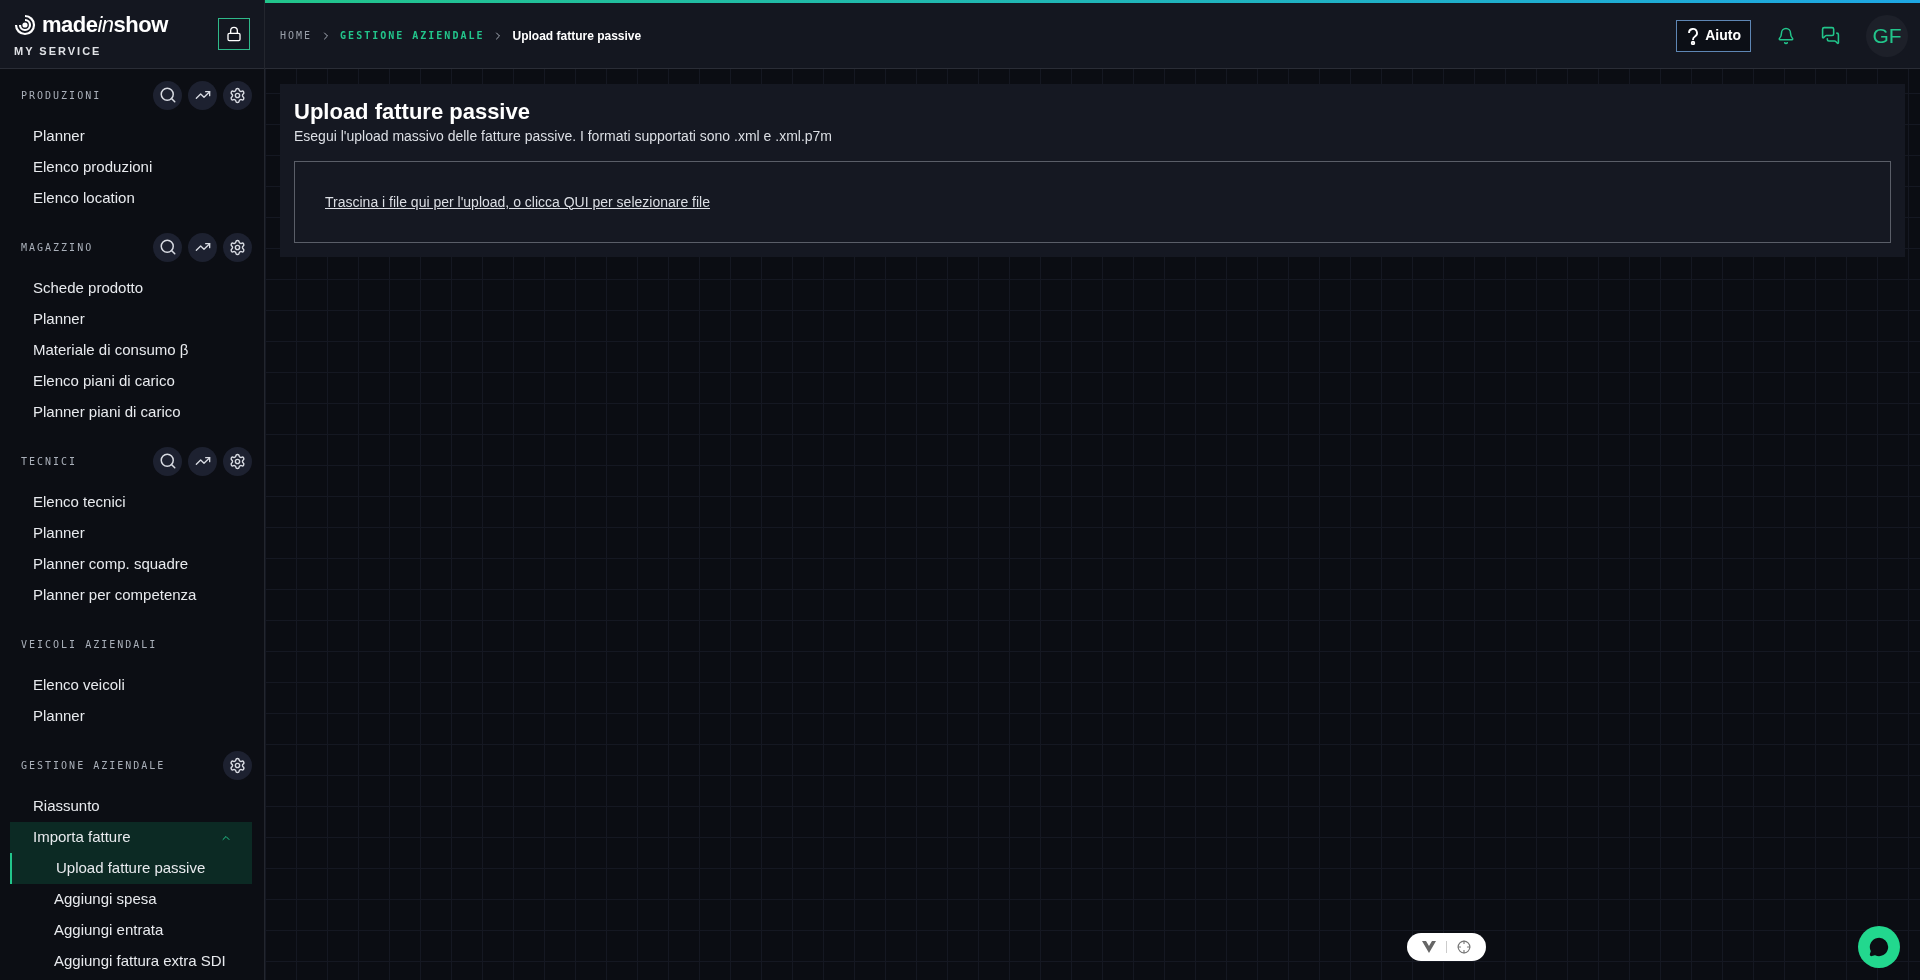 The image size is (1920, 980). What do you see at coordinates (61, 95) in the screenshot?
I see `section-title: PRODUZIONI` at bounding box center [61, 95].